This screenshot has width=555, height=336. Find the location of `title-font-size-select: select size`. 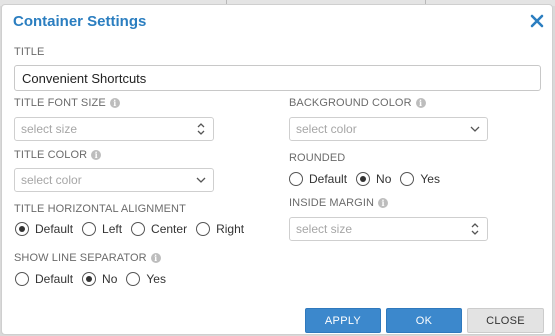

title-font-size-select: select size is located at coordinates (114, 129).